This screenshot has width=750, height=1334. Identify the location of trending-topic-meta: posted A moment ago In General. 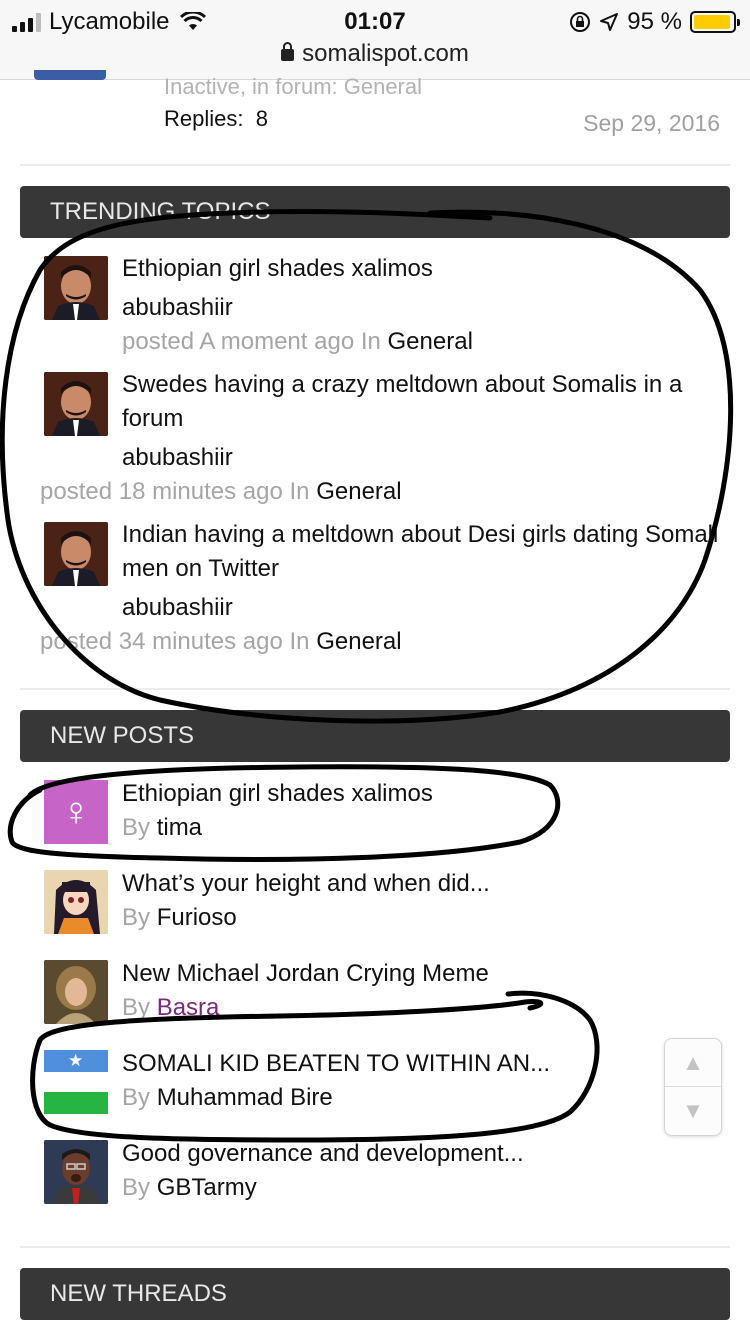
(297, 342).